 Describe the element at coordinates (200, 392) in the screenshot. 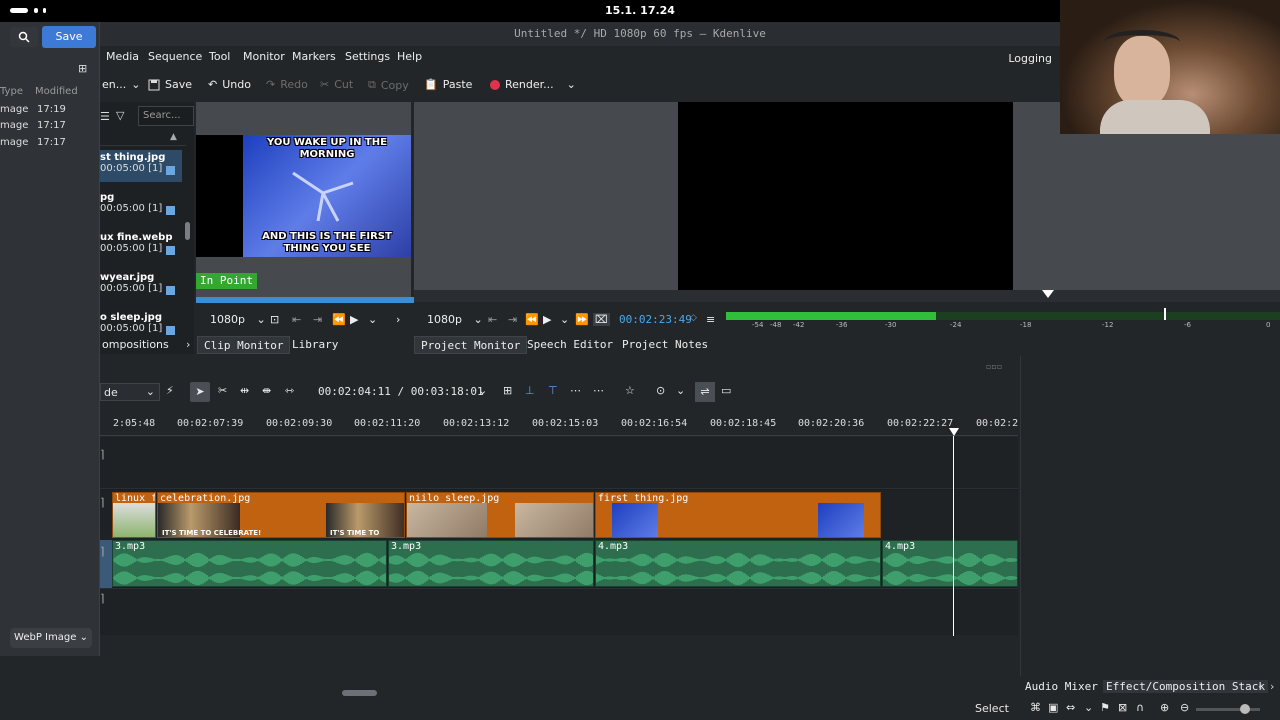

I see `select-tool-icon: ➤` at that location.